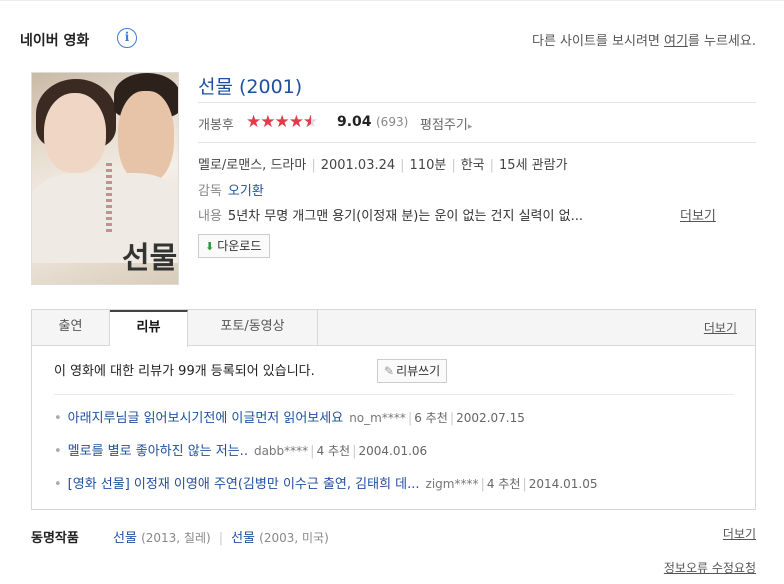 Image resolution: width=784 pixels, height=584 pixels. I want to click on same-title-info: (2003, 미국), so click(294, 538).